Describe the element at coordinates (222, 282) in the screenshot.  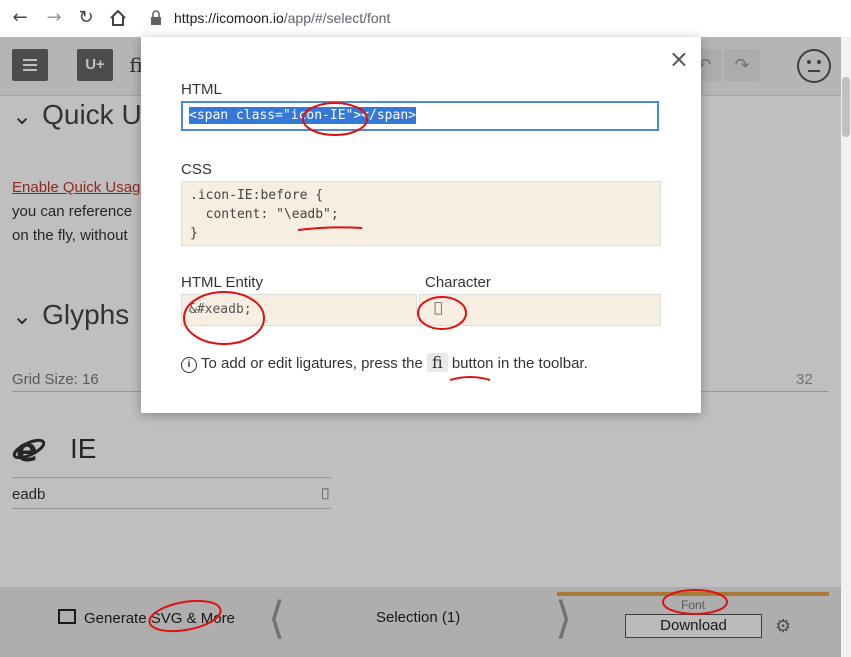
I see `html-entity-label: HTML Entity` at that location.